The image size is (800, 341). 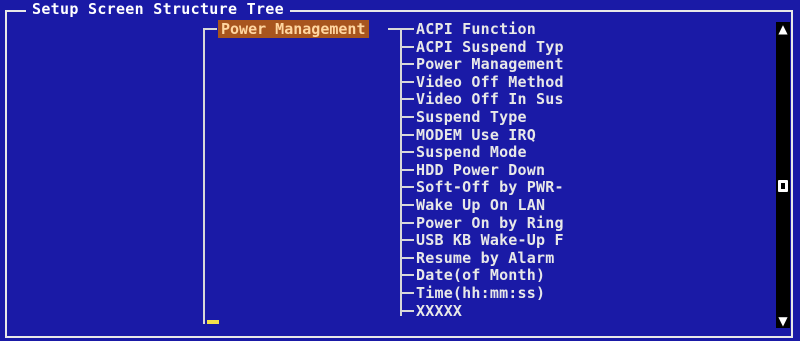 What do you see at coordinates (490, 47) in the screenshot?
I see `tree-item: ACPI Suspend Typ` at bounding box center [490, 47].